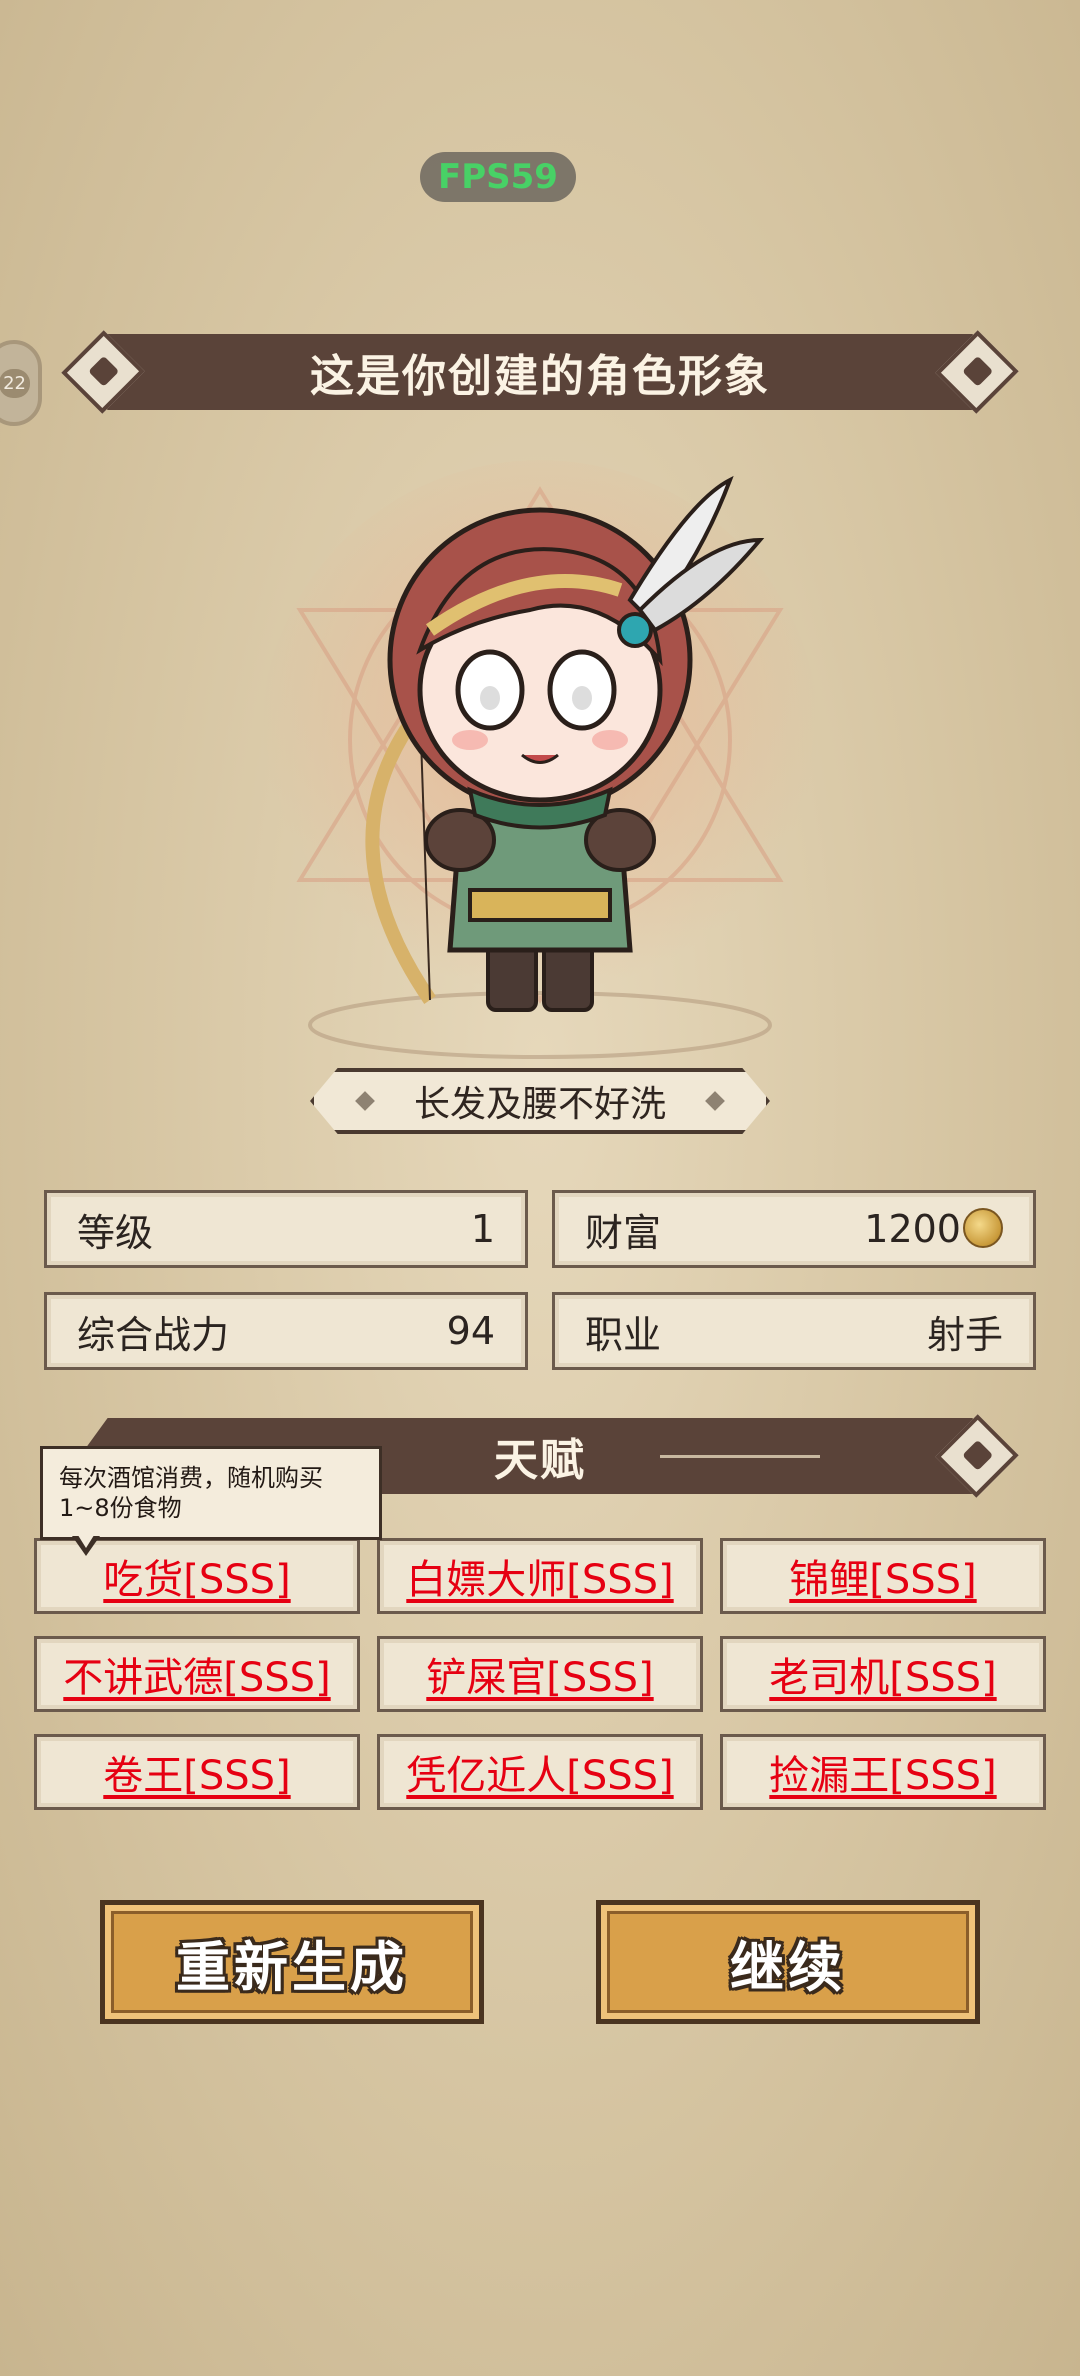 The width and height of the screenshot is (1080, 2376). What do you see at coordinates (365, 1101) in the screenshot?
I see `plate-diamond-left-icon` at bounding box center [365, 1101].